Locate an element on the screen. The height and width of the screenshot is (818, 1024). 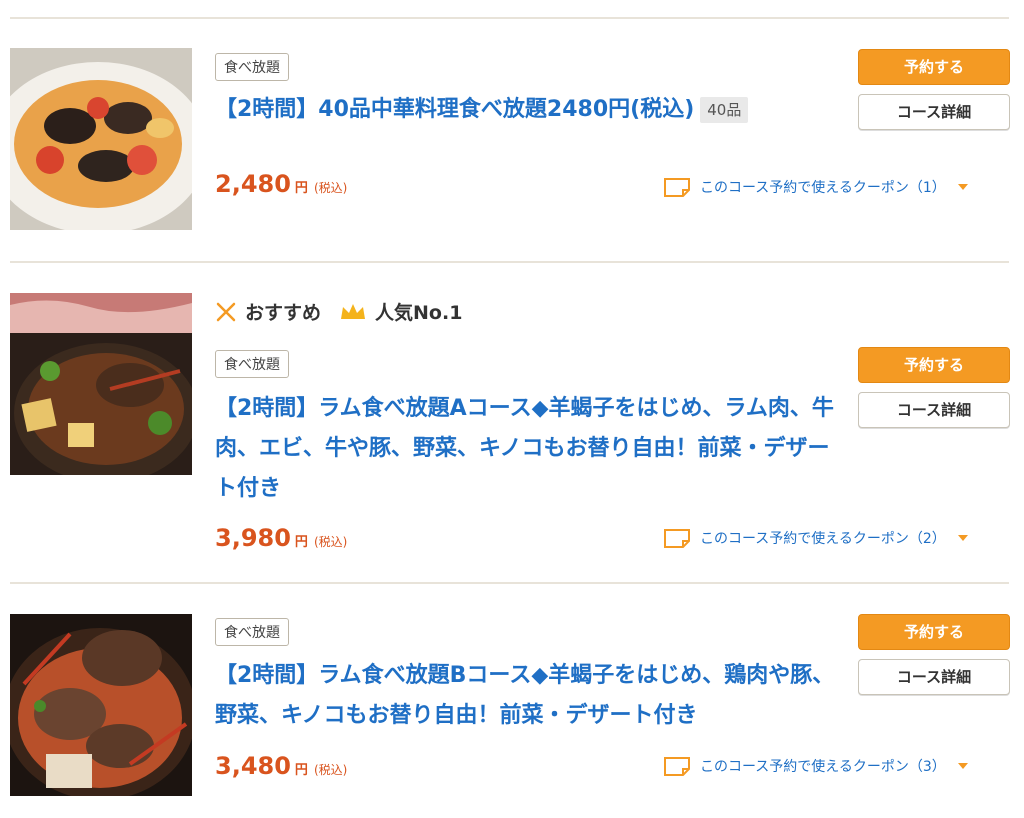
coupon-link: このコース予約で使えるクーポン（2） is located at coordinates (816, 538).